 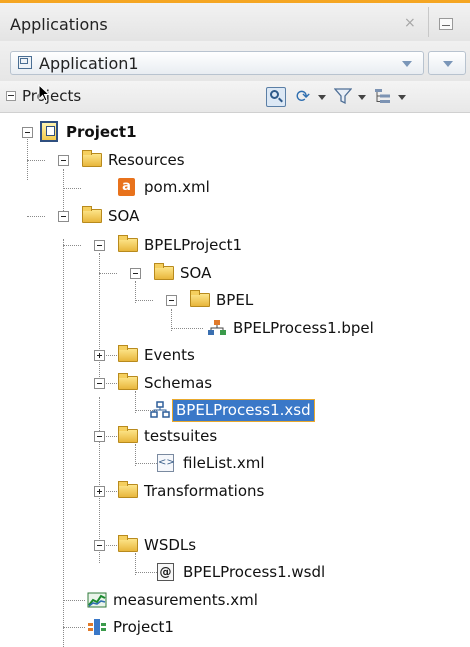 I want to click on expand-toggle-soa, so click(x=63, y=216).